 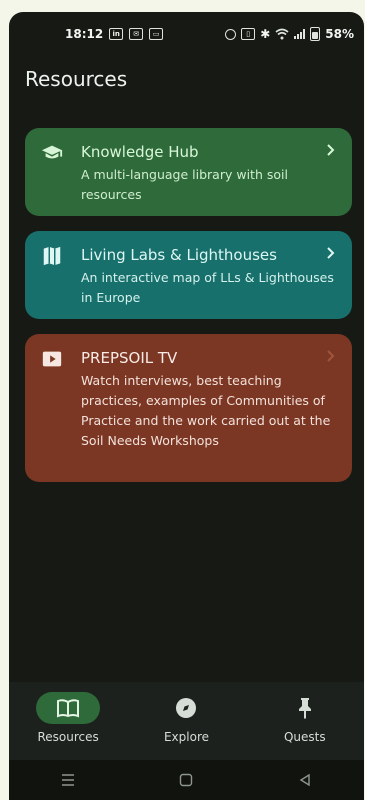 I want to click on compass-icon, so click(x=186, y=708).